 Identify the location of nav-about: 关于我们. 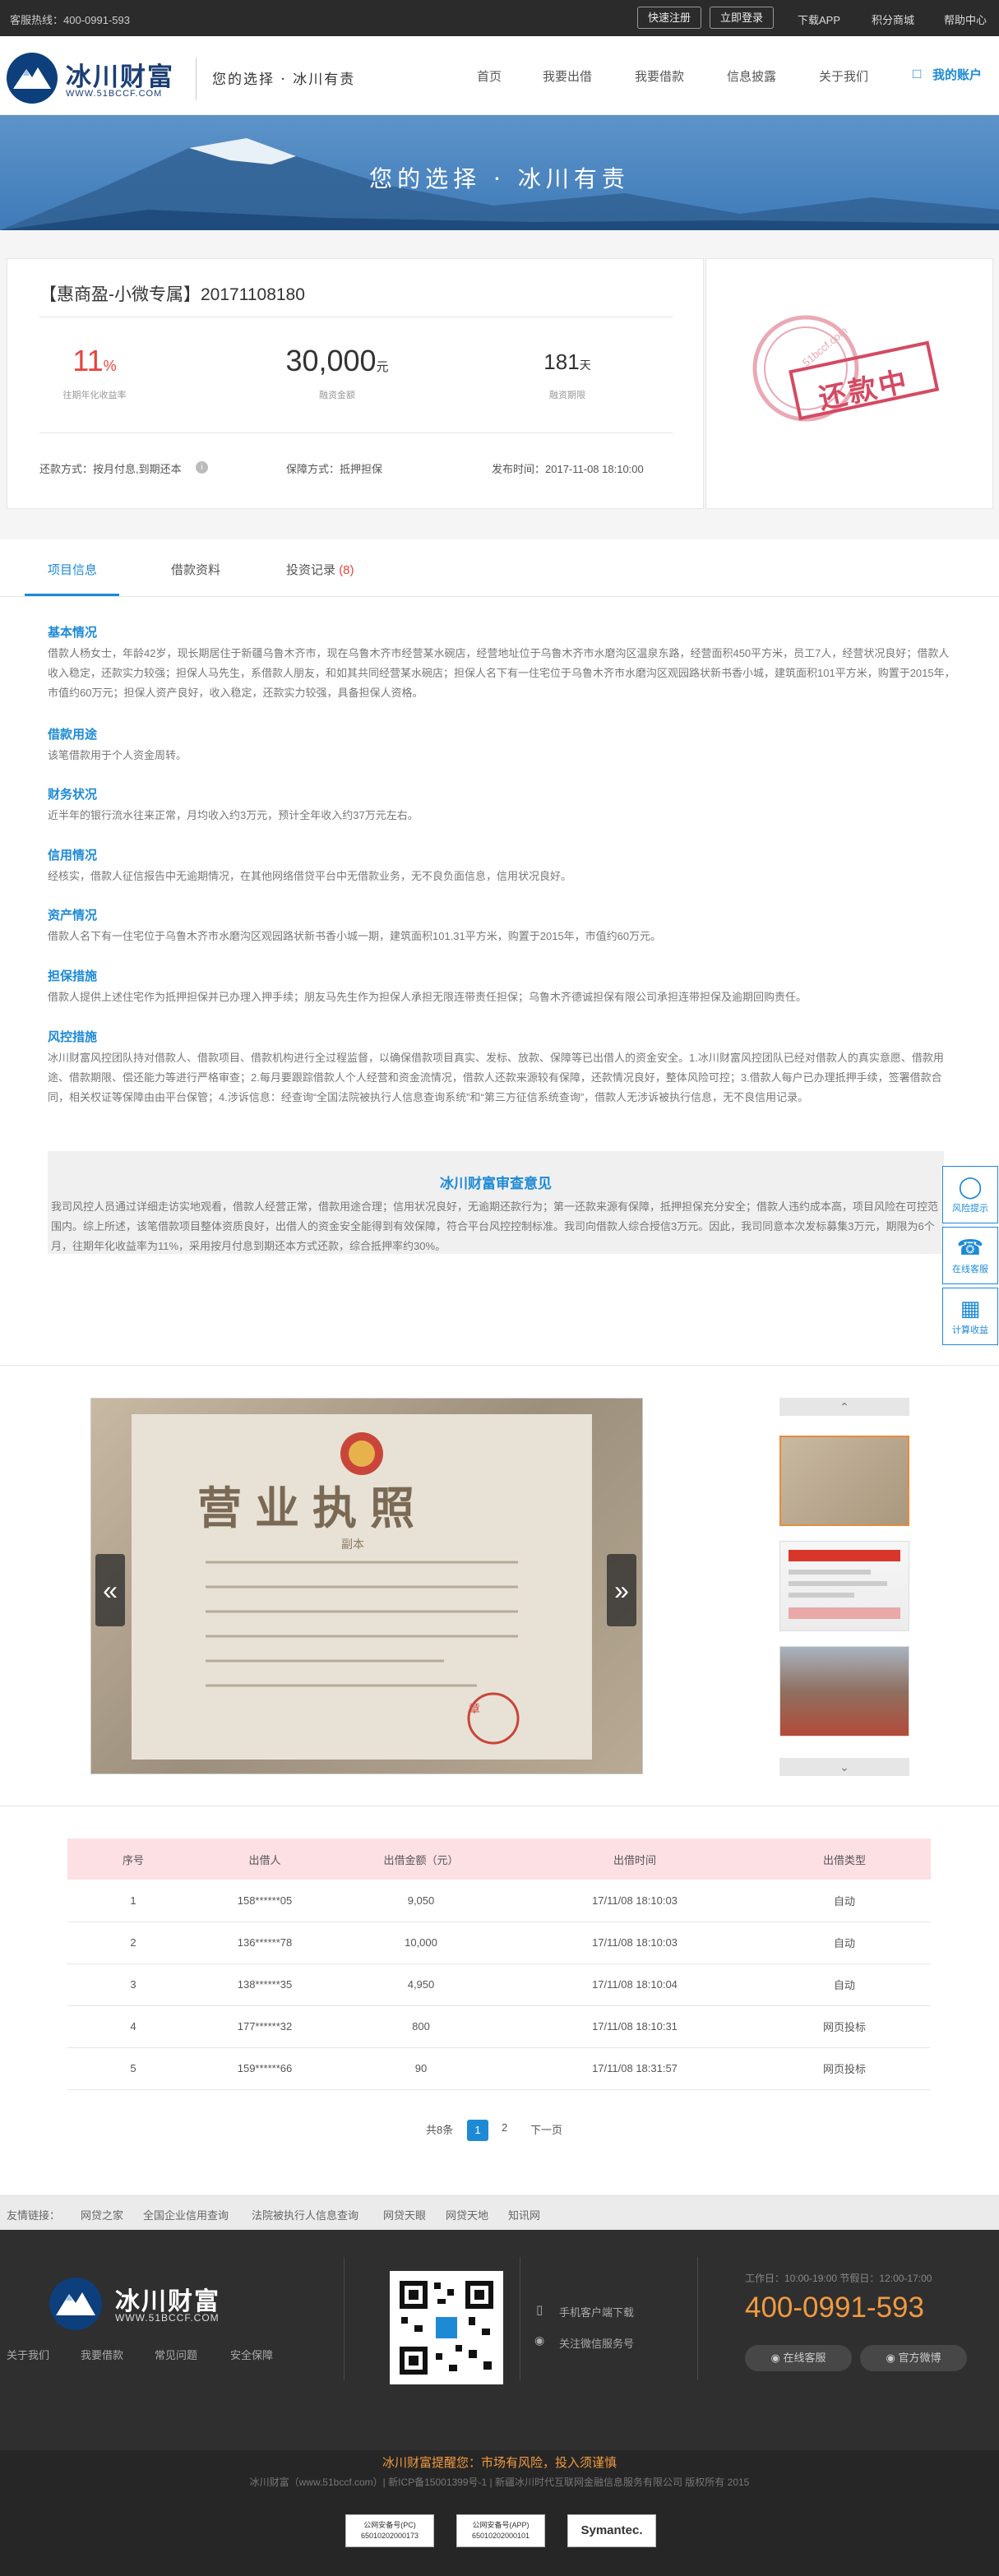
(843, 76).